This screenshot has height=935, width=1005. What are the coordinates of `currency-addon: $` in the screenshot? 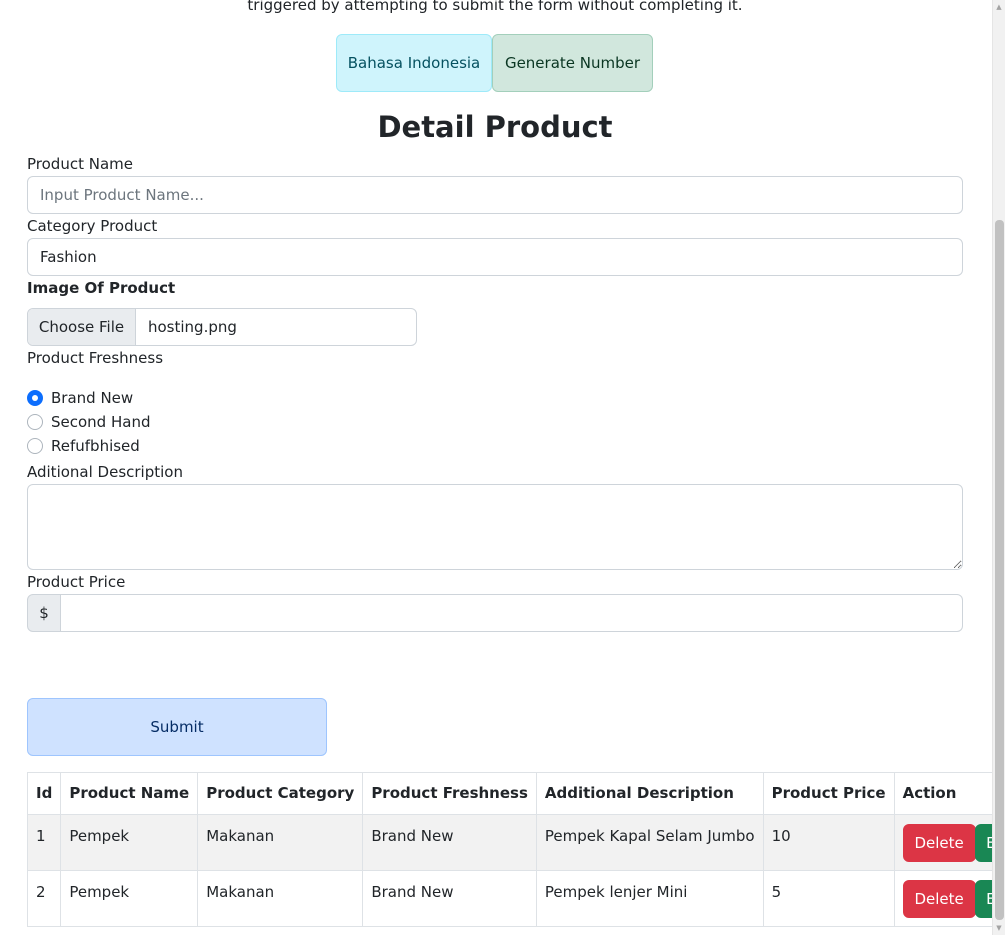 It's located at (44, 613).